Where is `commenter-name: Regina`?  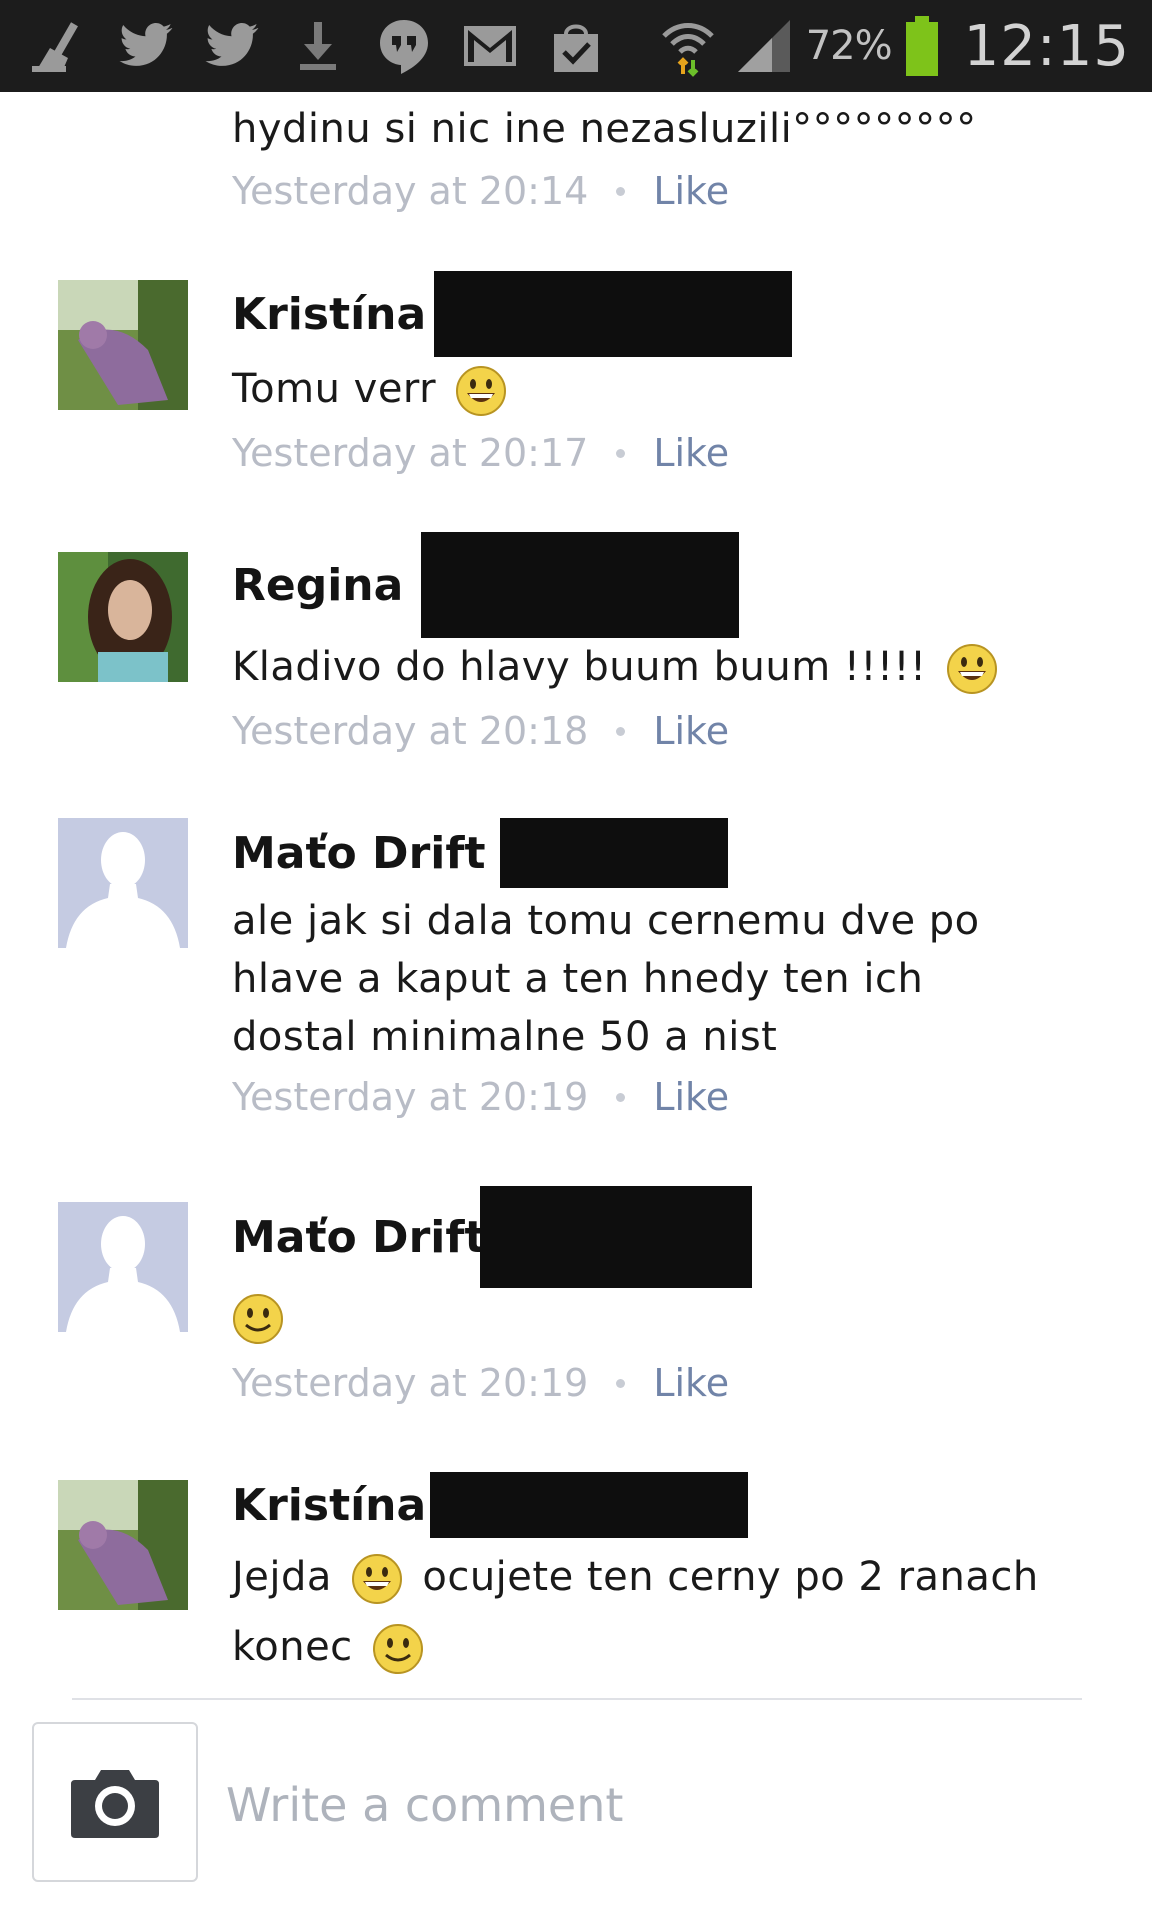
commenter-name: Regina is located at coordinates (317, 585).